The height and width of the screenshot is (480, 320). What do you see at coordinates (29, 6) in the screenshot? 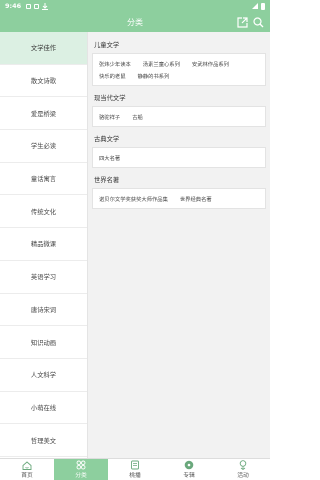
I see `notification-icon` at bounding box center [29, 6].